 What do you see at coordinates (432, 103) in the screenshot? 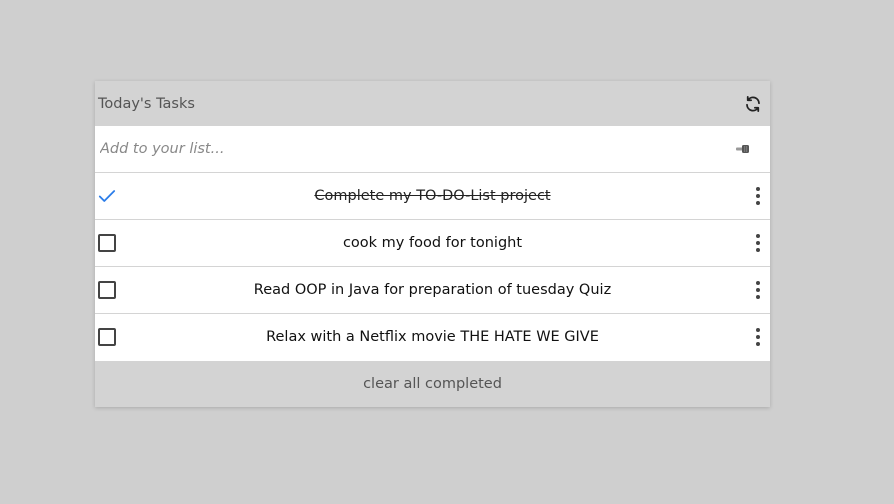
I see `card-header: Today's Tasks` at bounding box center [432, 103].